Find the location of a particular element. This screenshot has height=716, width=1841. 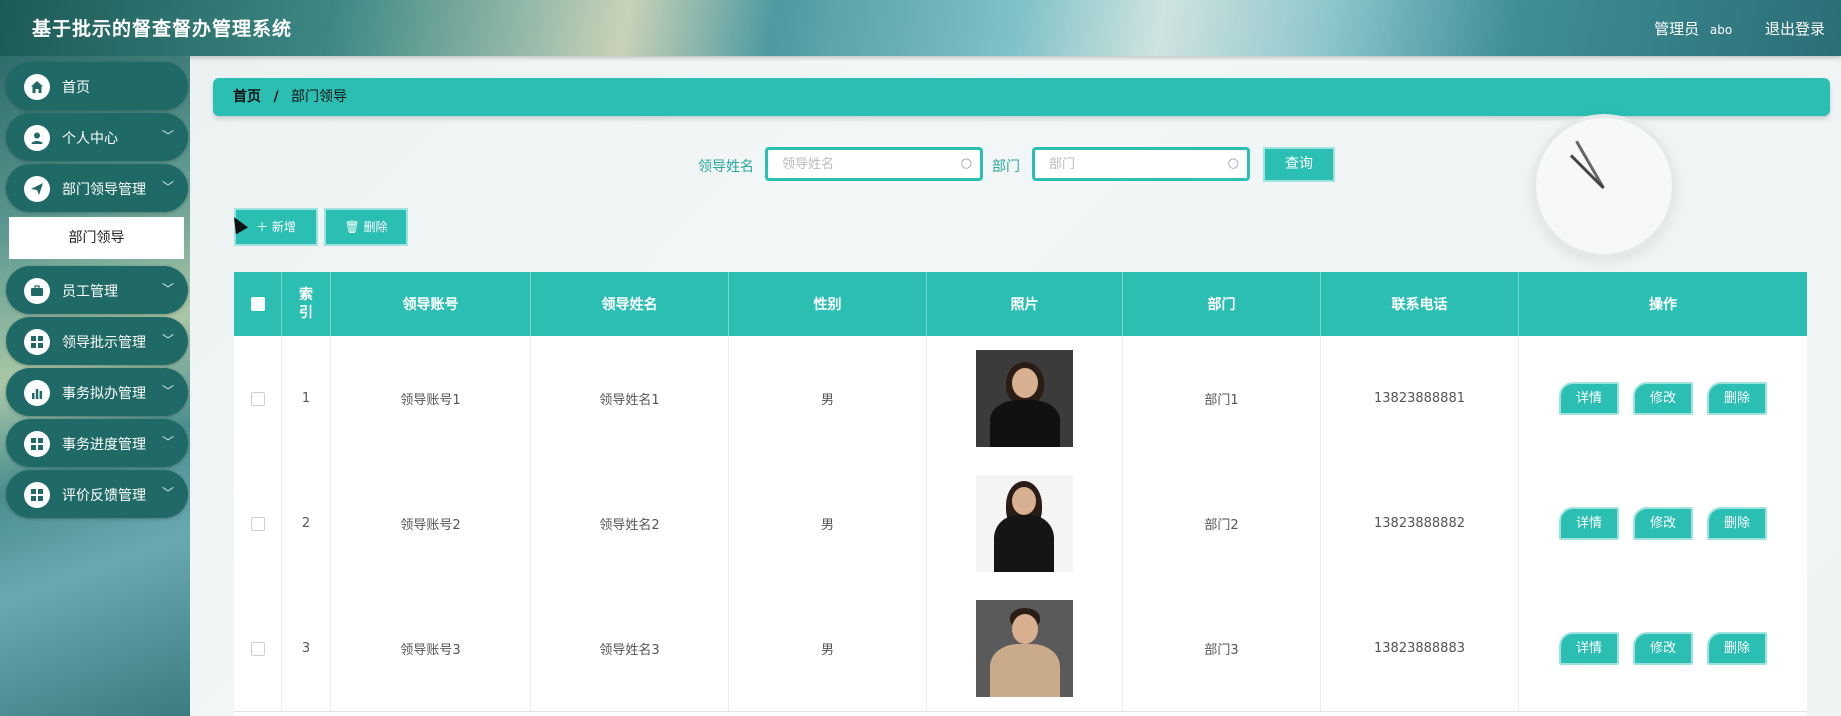

sidebar-item-label: 首页 is located at coordinates (76, 88).